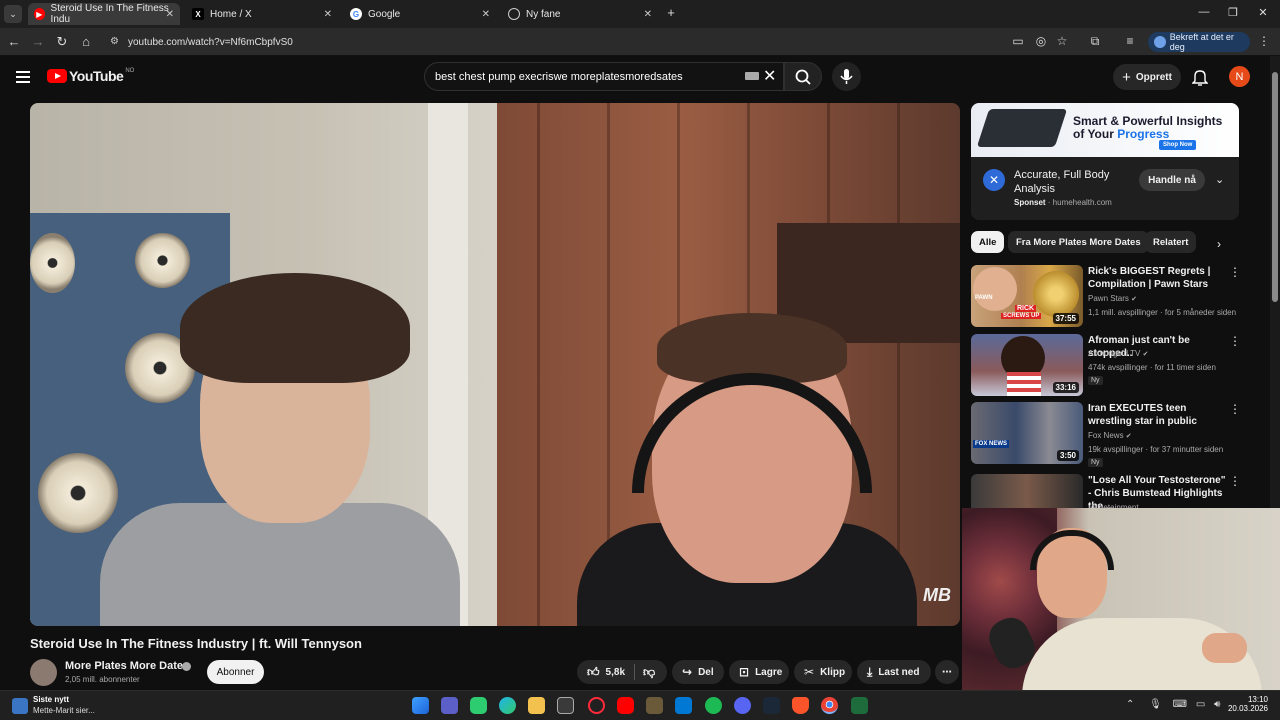 This screenshot has width=1280, height=720. What do you see at coordinates (507, 705) in the screenshot?
I see `edge-icon` at bounding box center [507, 705].